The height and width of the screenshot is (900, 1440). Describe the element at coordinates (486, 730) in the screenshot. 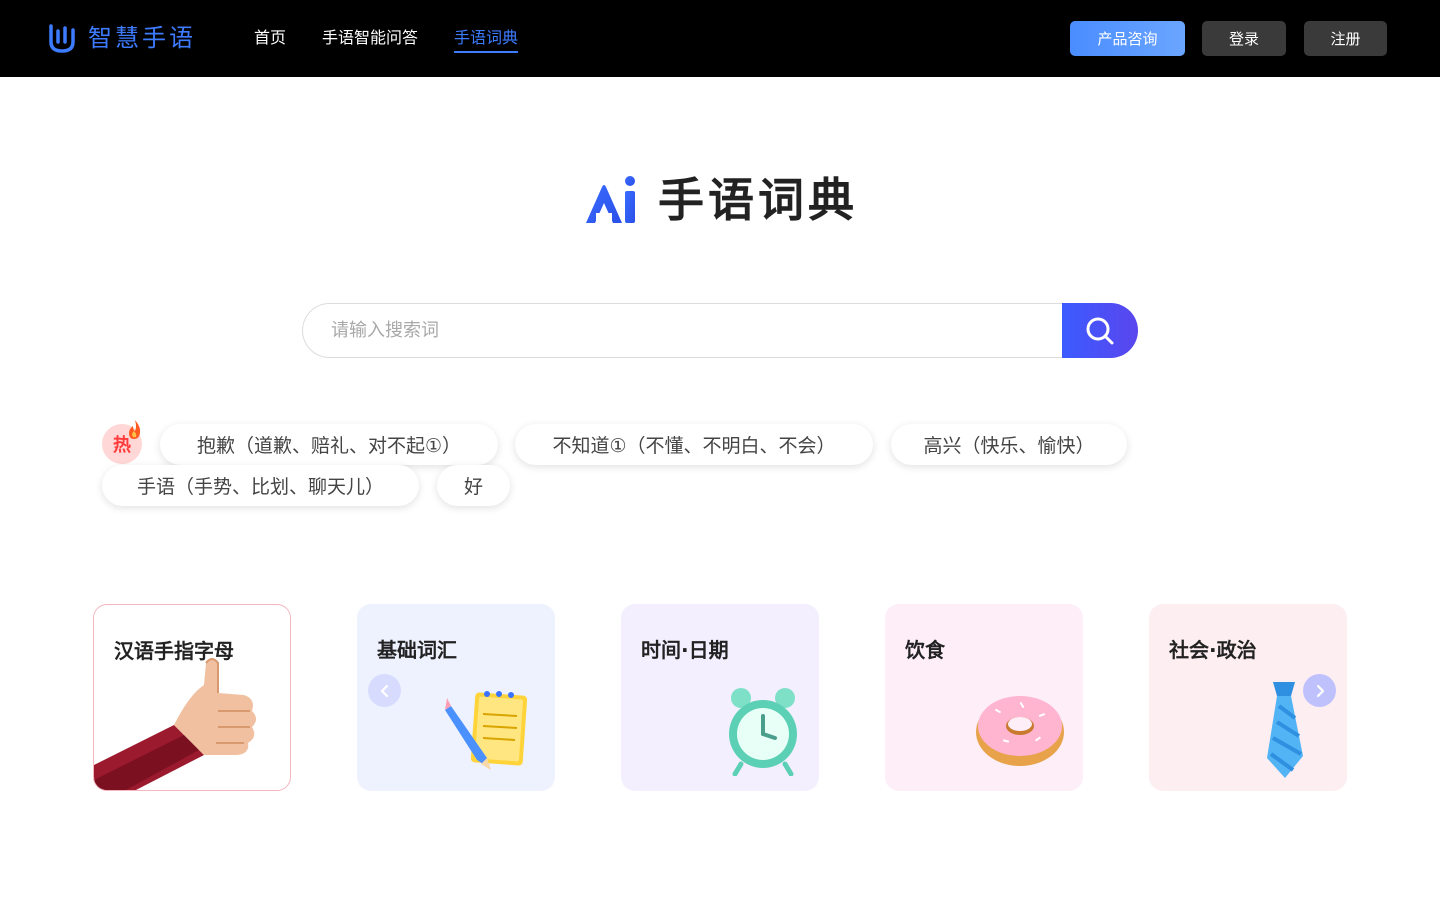

I see `notepad-pencil-icon` at that location.